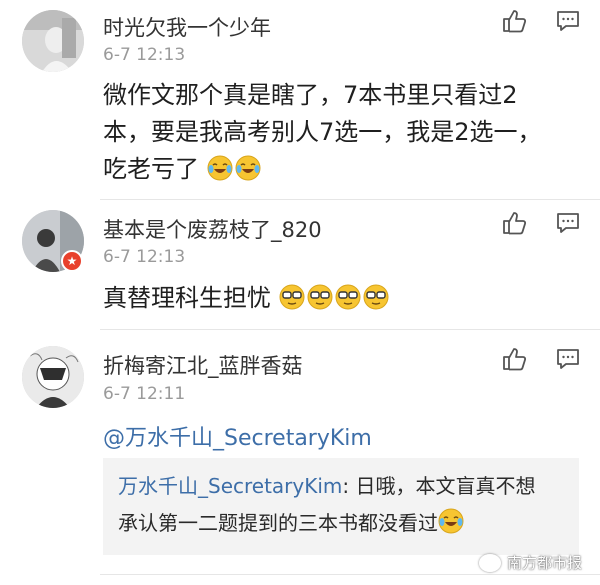 Image resolution: width=600 pixels, height=585 pixels. Describe the element at coordinates (310, 95) in the screenshot. I see `content-line: 微作文那个真是瞎了，7本书里只看过2` at that location.